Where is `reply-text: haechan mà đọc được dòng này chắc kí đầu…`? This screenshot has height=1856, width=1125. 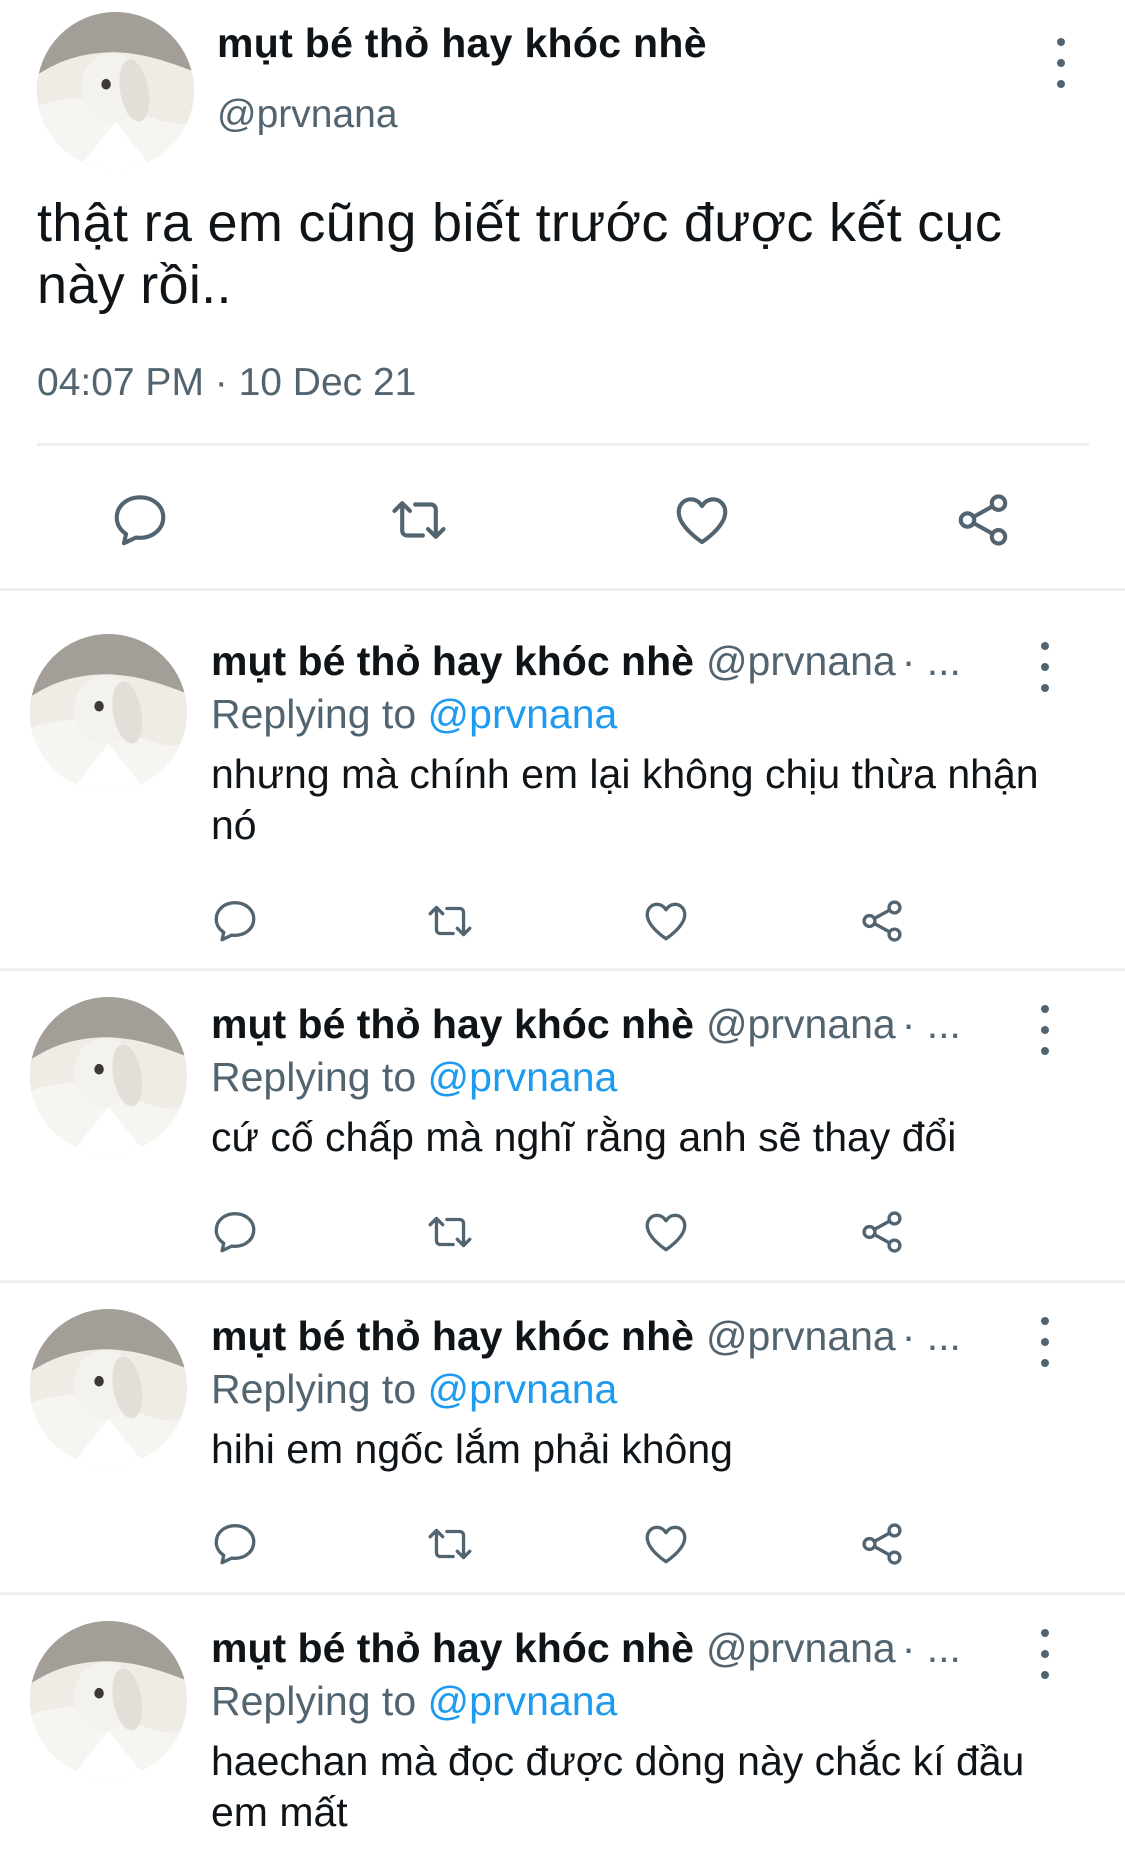
reply-text: haechan mà đọc được dòng này chắc kí đầu… is located at coordinates (618, 1786).